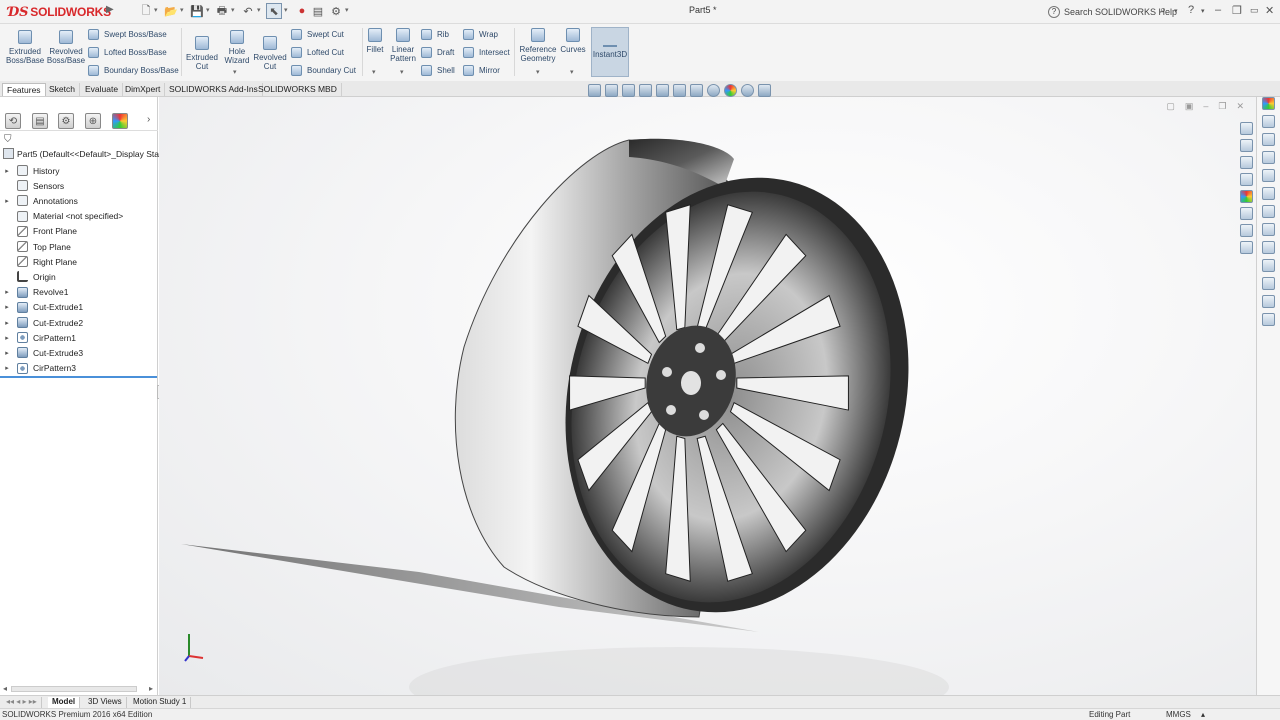  I want to click on solidworks-logo: ƊS SOLIDWORKS, so click(59, 12).